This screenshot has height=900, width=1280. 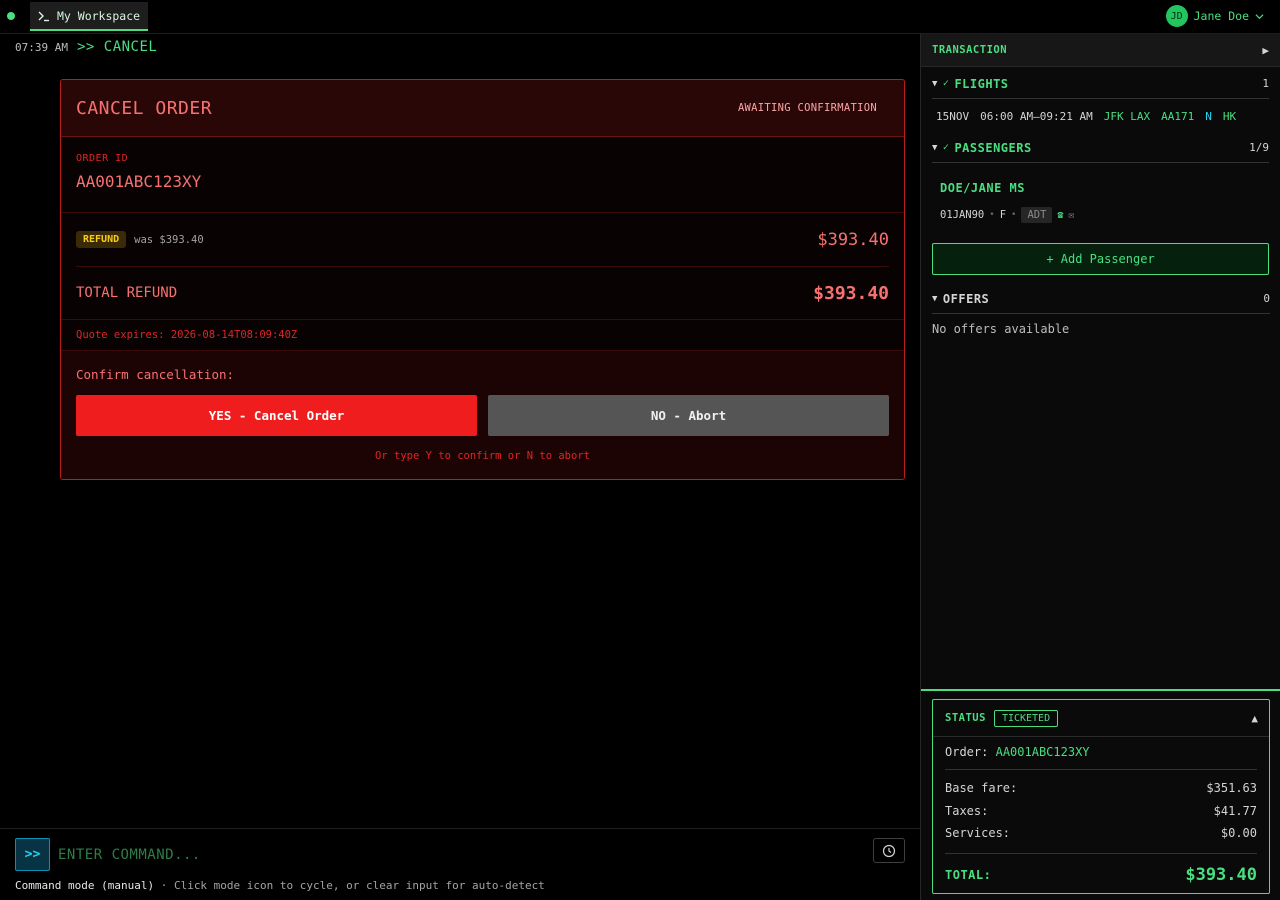 I want to click on offers-empty-message: No offers available, so click(x=1001, y=329).